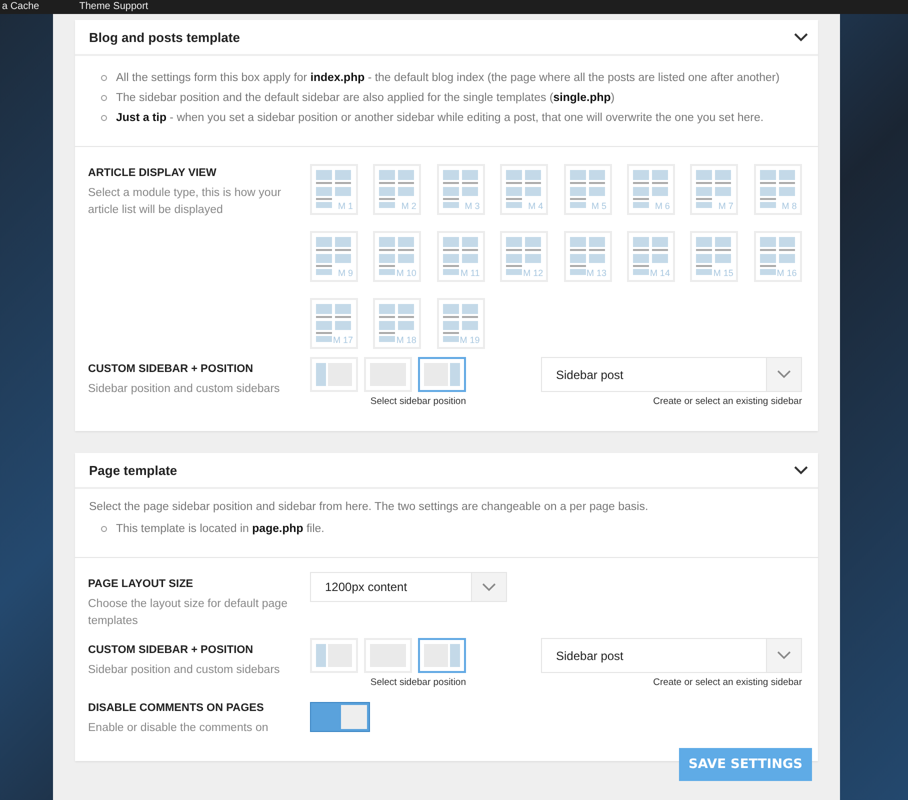  I want to click on module-option: M 18, so click(397, 323).